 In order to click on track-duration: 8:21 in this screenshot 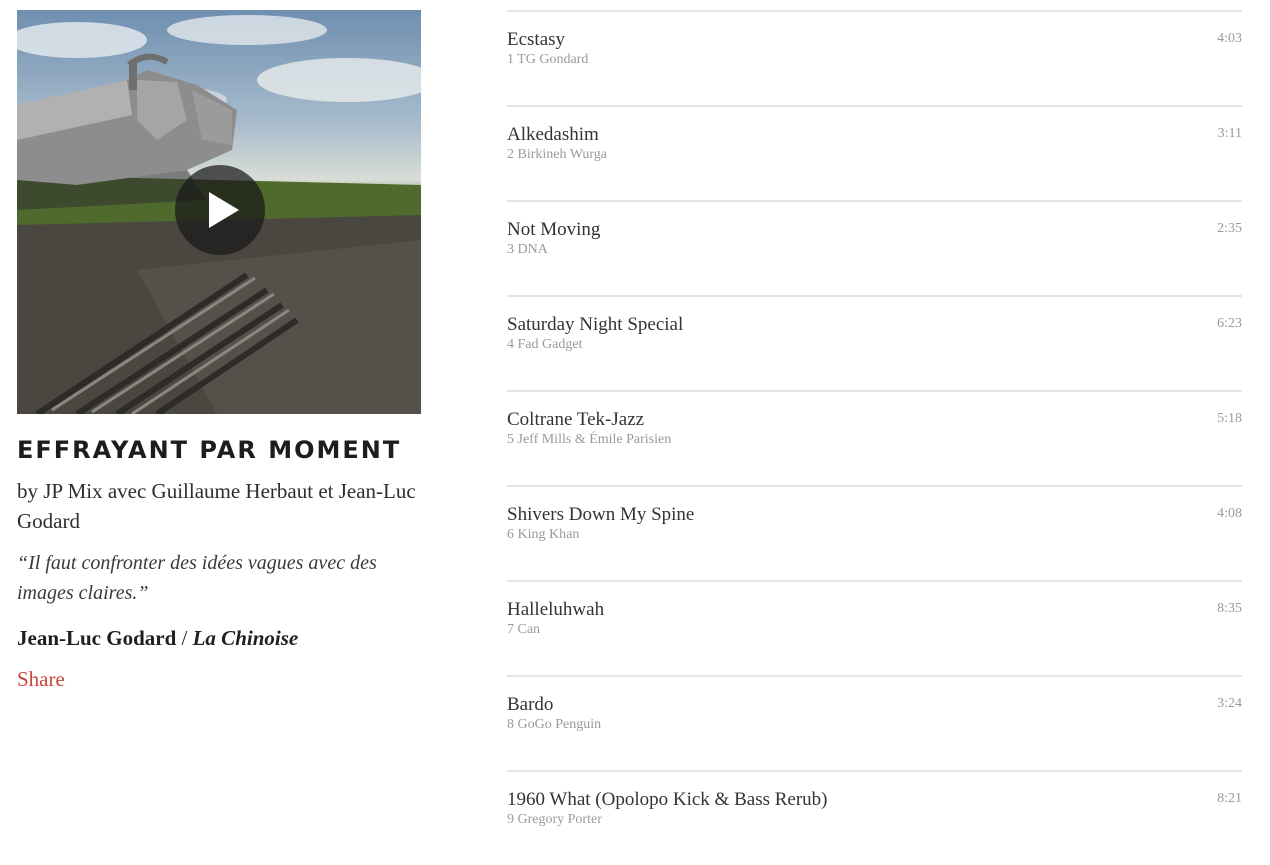, I will do `click(1229, 798)`.